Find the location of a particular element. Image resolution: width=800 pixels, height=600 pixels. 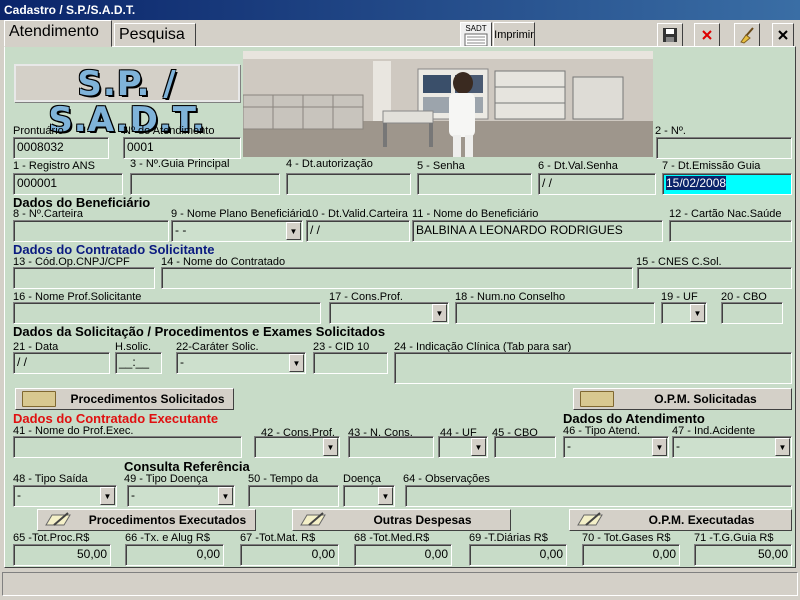

f5-field is located at coordinates (474, 184).